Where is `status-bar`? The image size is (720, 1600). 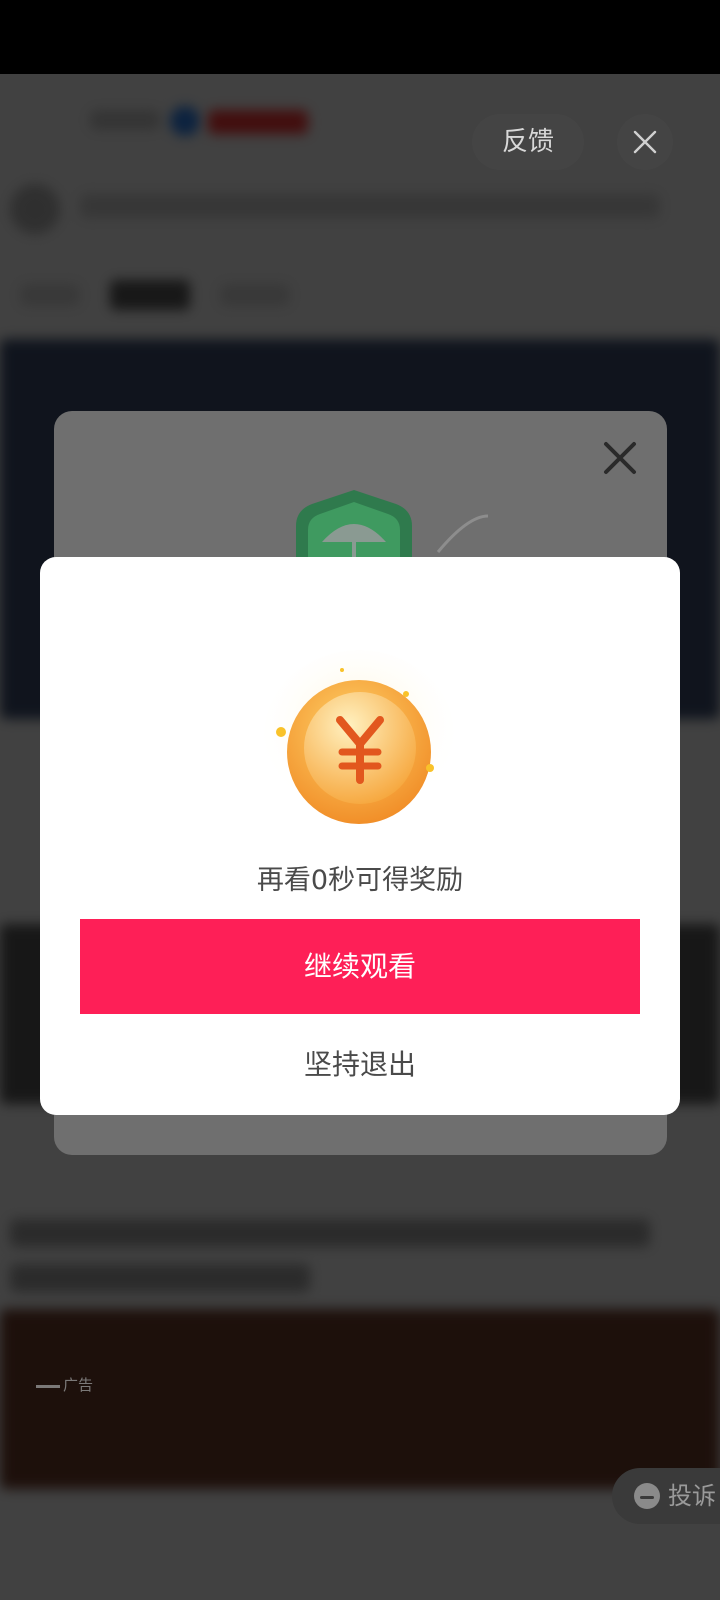
status-bar is located at coordinates (360, 37).